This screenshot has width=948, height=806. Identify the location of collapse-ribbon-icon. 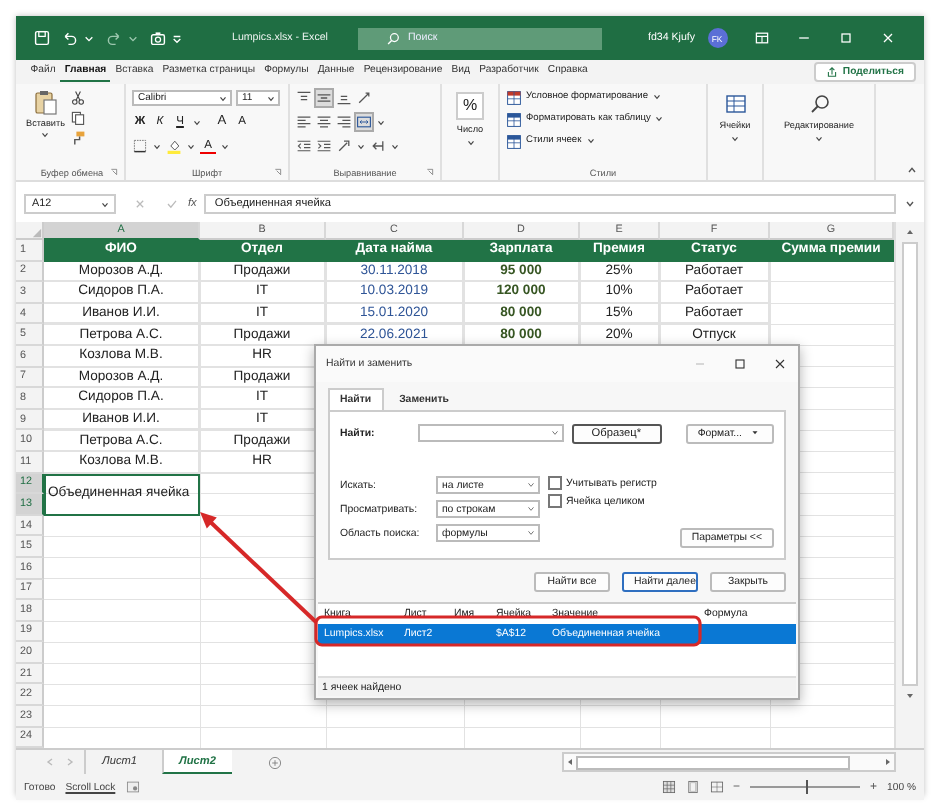
(912, 170).